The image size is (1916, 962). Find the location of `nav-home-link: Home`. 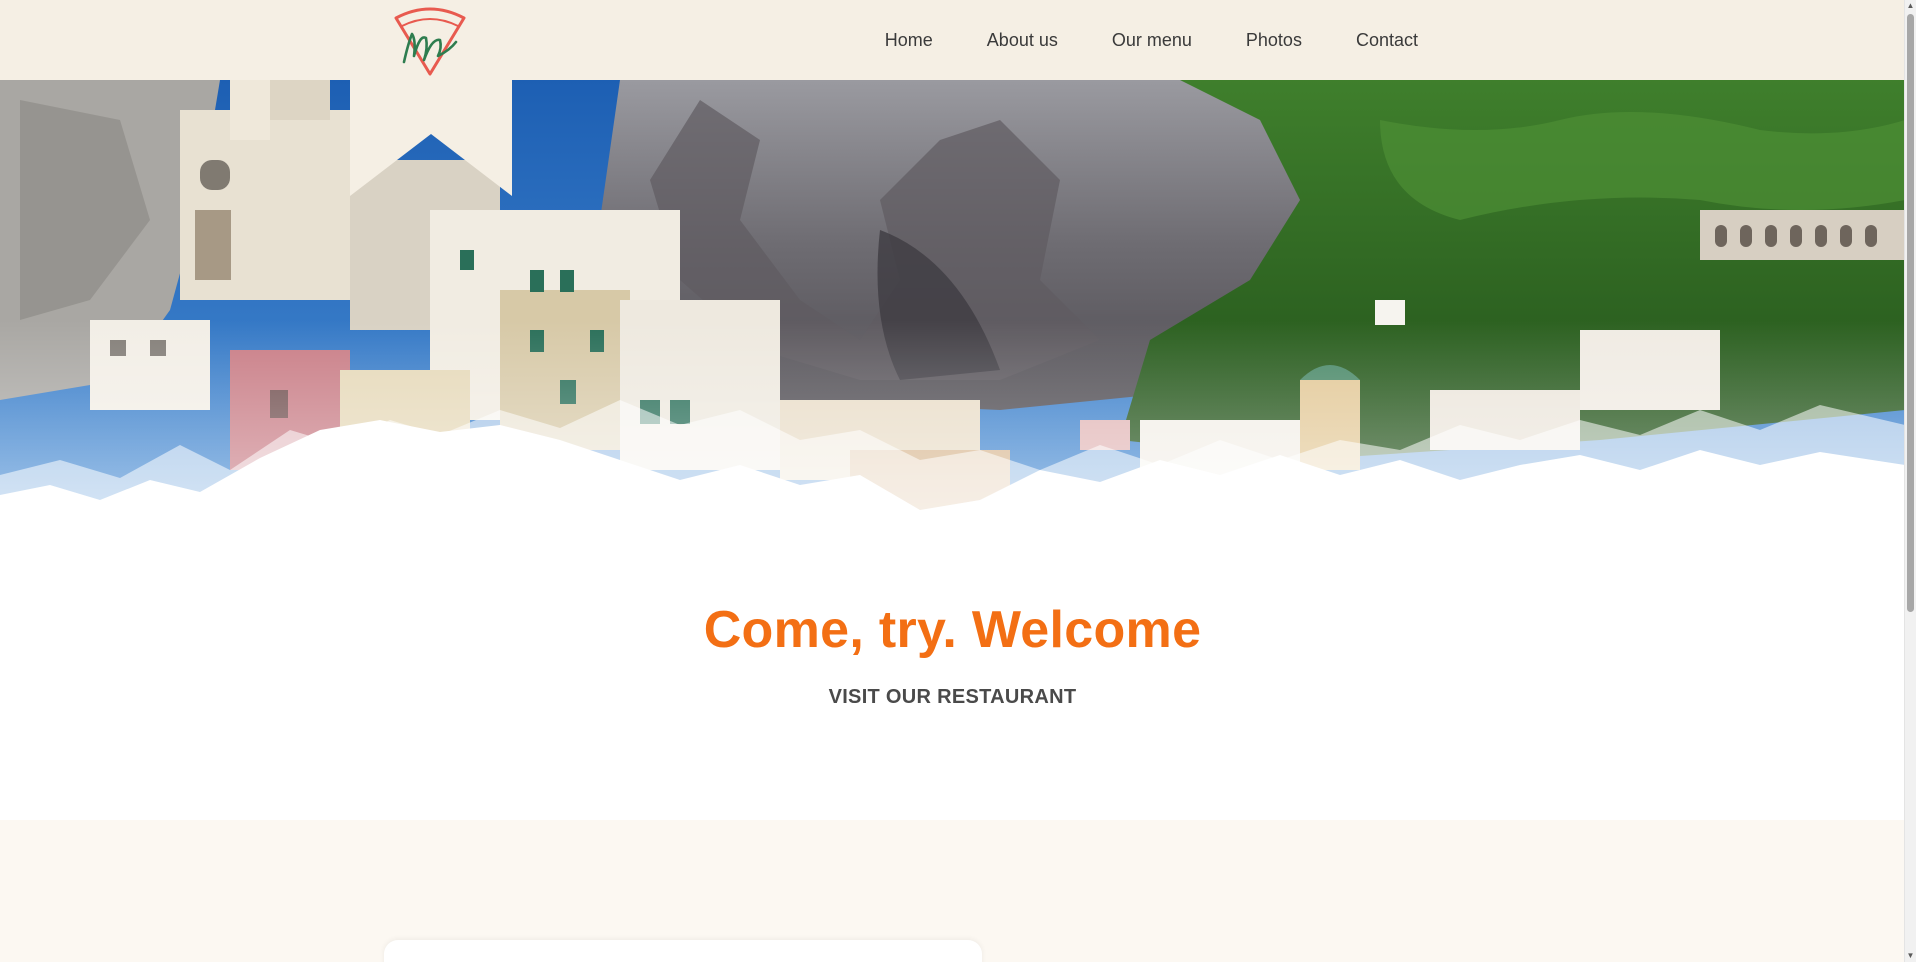

nav-home-link: Home is located at coordinates (909, 40).